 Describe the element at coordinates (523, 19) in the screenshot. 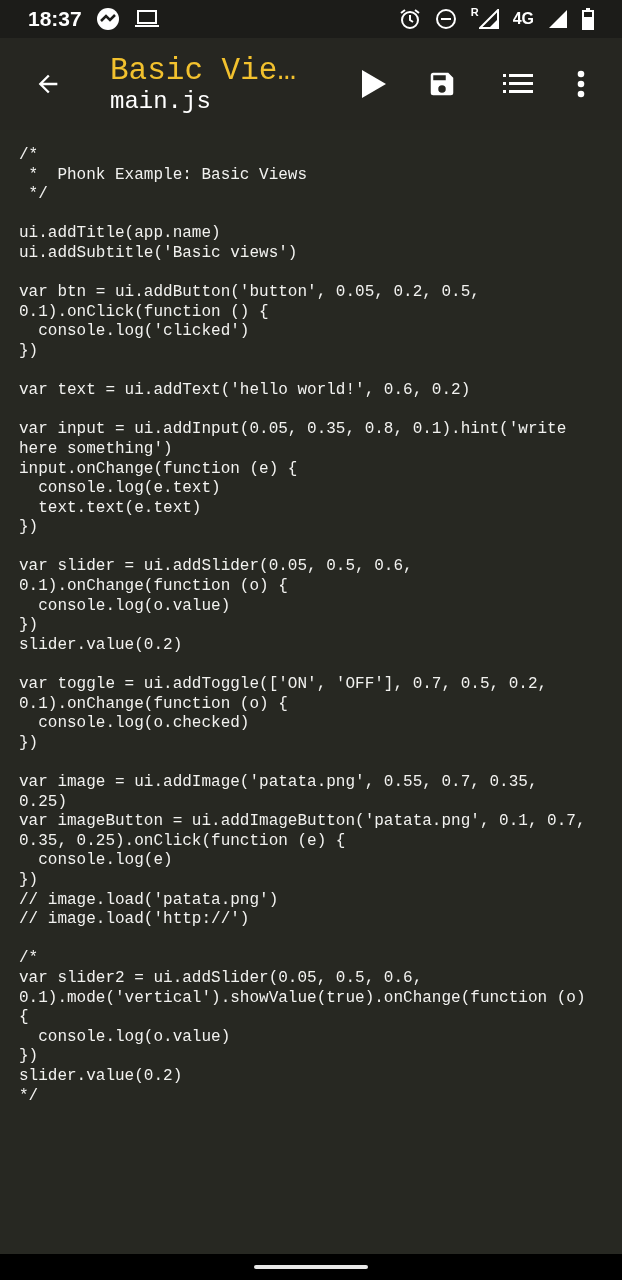

I see `network-type: 4G` at that location.